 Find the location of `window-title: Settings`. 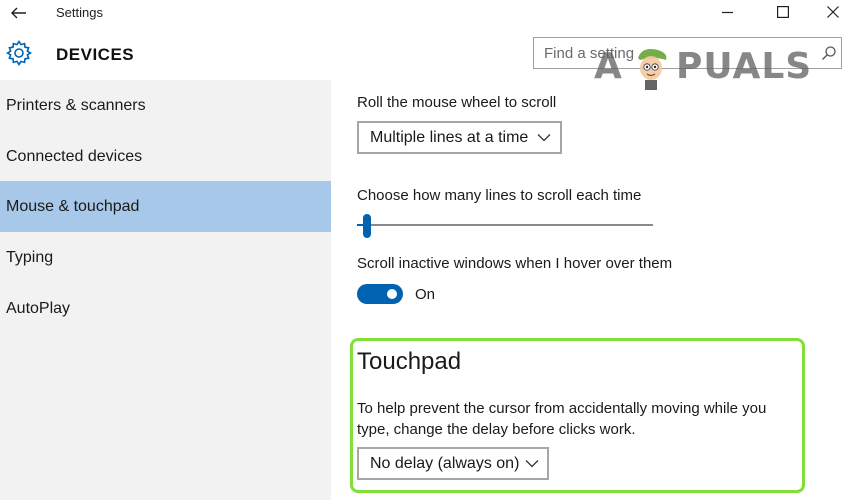

window-title: Settings is located at coordinates (79, 12).